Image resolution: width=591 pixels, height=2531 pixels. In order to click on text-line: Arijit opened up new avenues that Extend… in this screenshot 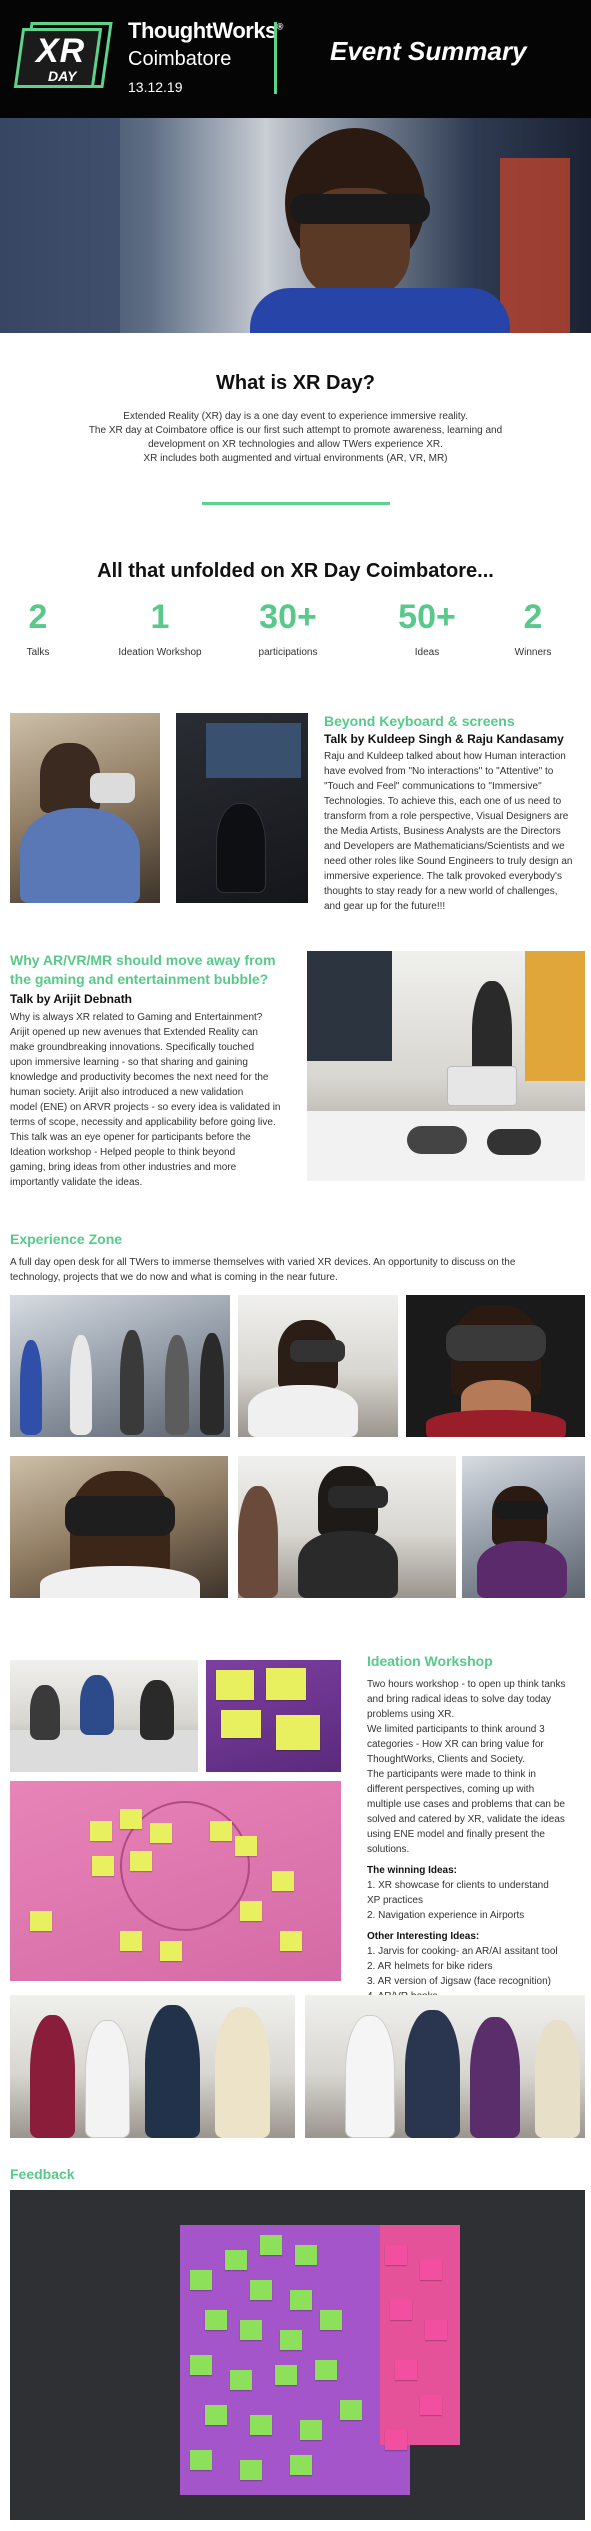, I will do `click(134, 1032)`.